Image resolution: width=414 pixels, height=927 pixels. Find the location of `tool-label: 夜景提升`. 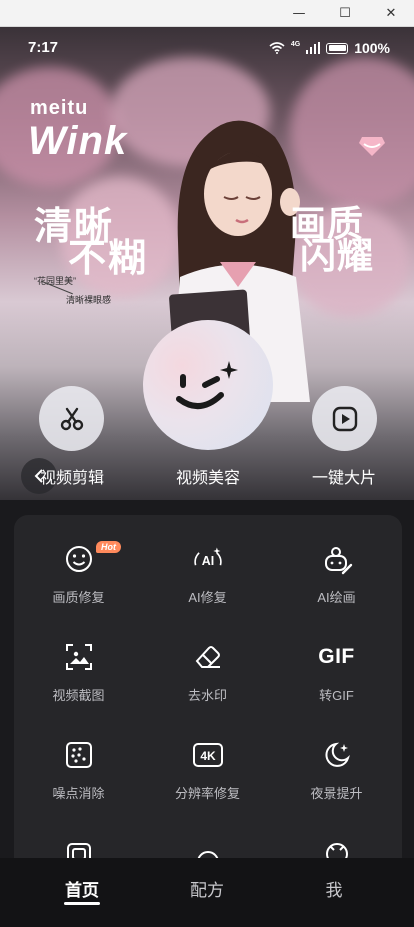

tool-label: 夜景提升 is located at coordinates (336, 793).